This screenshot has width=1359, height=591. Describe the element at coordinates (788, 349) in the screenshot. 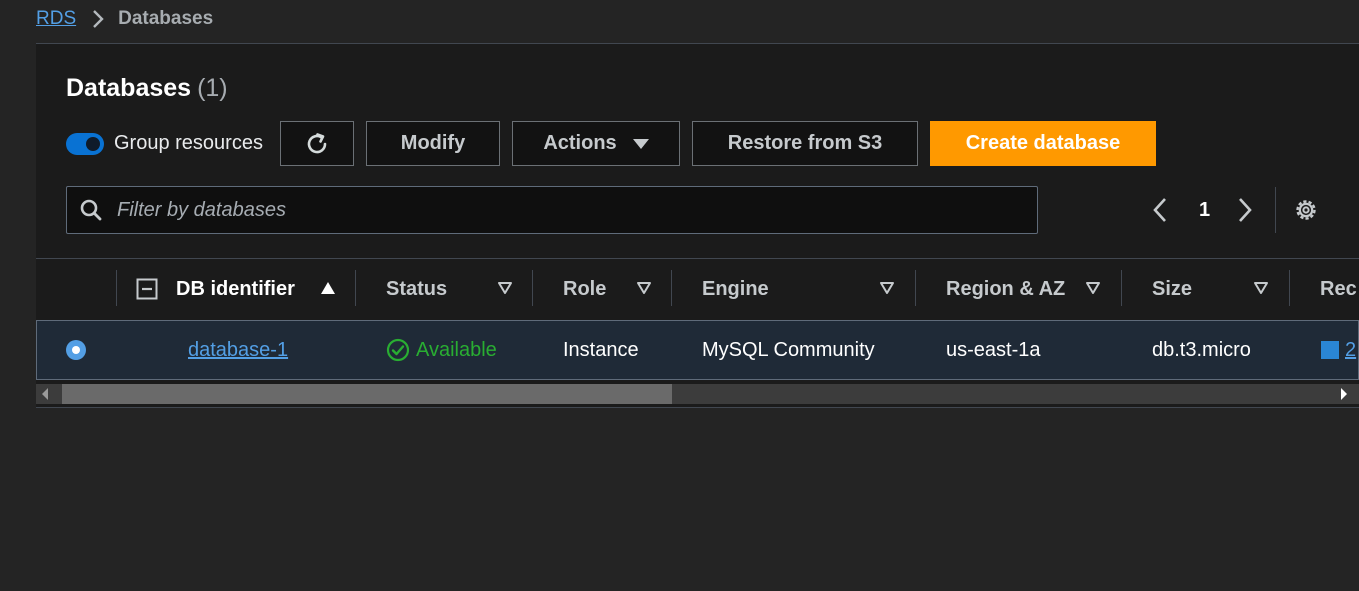

I see `engine-cell: MySQL Community` at that location.